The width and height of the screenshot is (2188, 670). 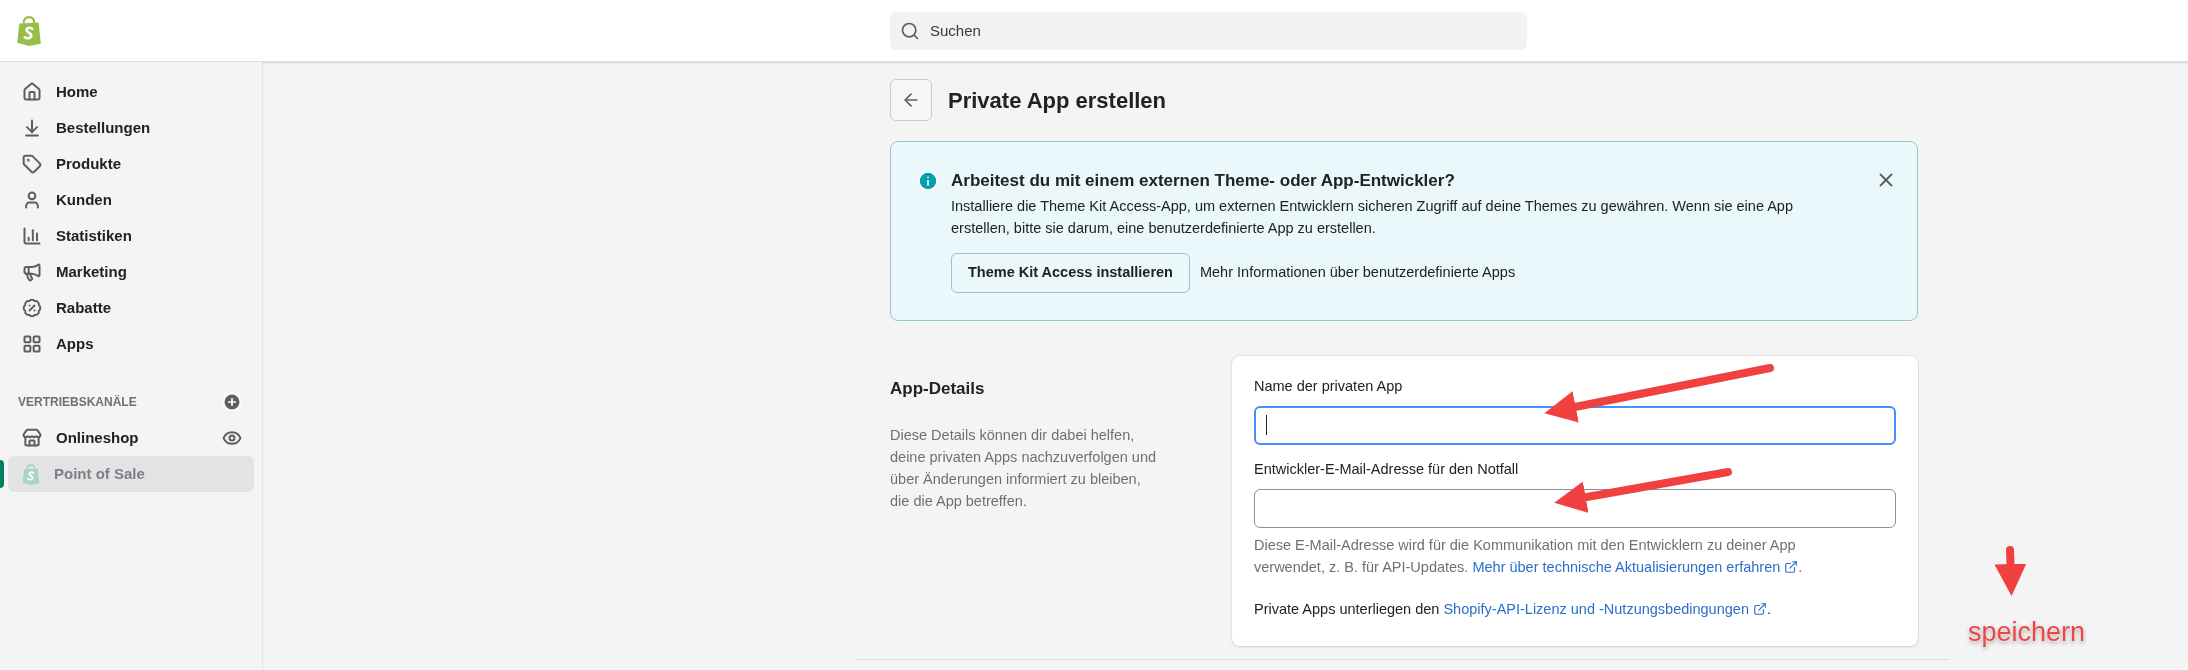 I want to click on search-field: Suchen, so click(x=1208, y=30).